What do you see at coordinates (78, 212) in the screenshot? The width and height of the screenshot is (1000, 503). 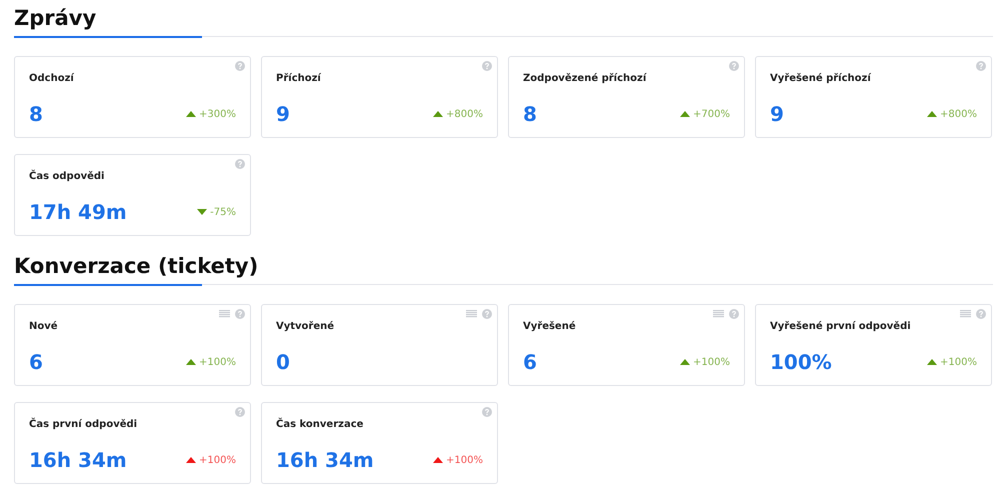 I see `metric-value: 17h 49m` at bounding box center [78, 212].